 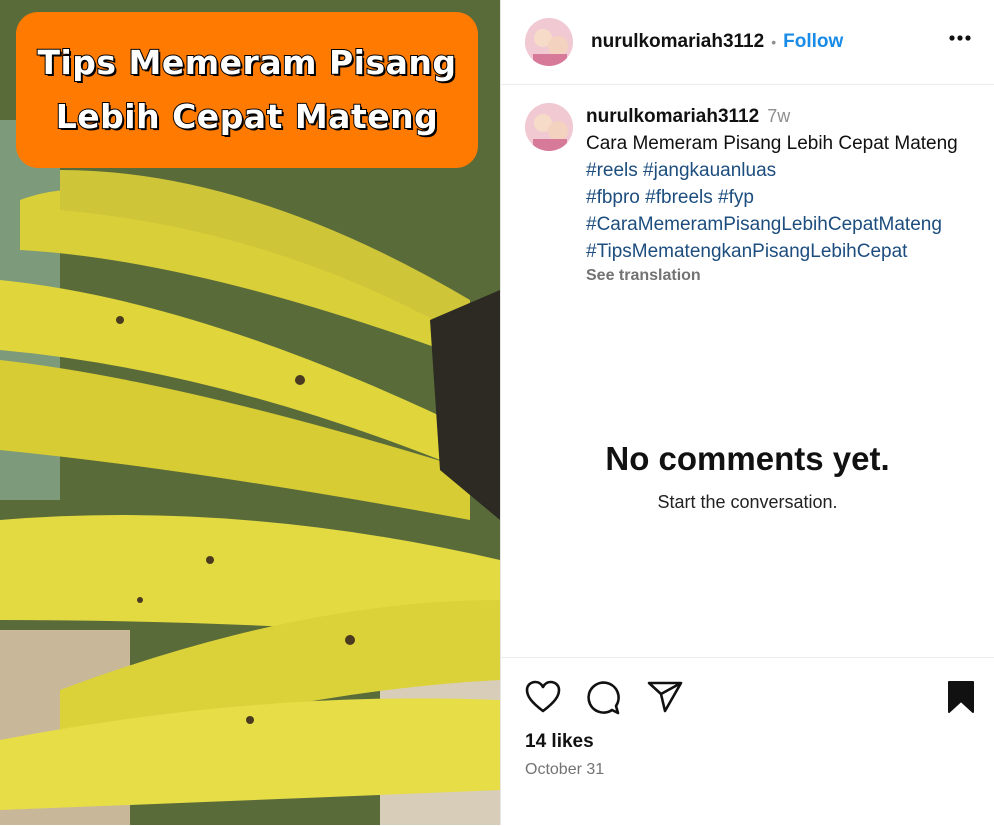 What do you see at coordinates (813, 42) in the screenshot?
I see `follow-button: Follow` at bounding box center [813, 42].